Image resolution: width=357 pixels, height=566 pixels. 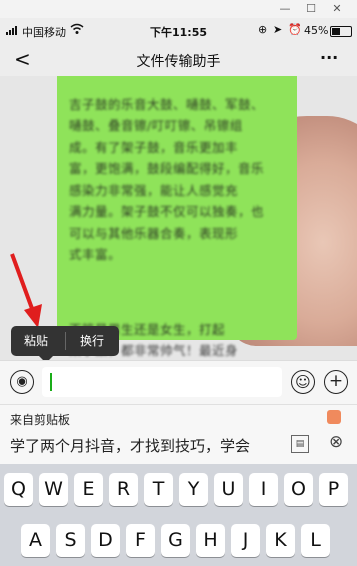 I want to click on key-p: P, so click(x=333, y=489).